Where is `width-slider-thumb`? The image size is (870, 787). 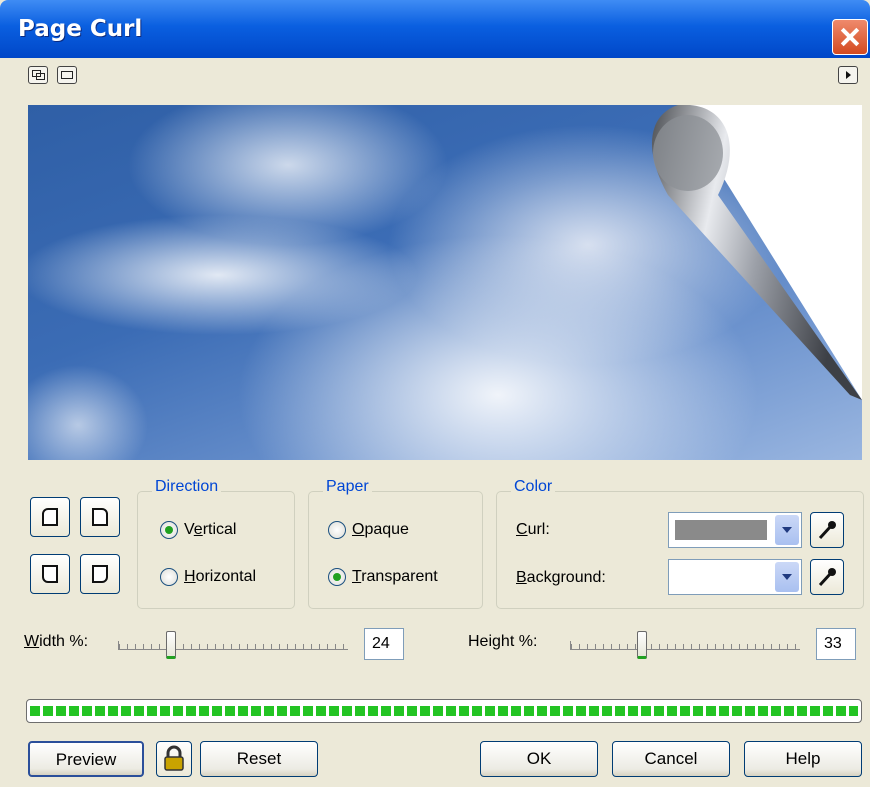
width-slider-thumb is located at coordinates (171, 645).